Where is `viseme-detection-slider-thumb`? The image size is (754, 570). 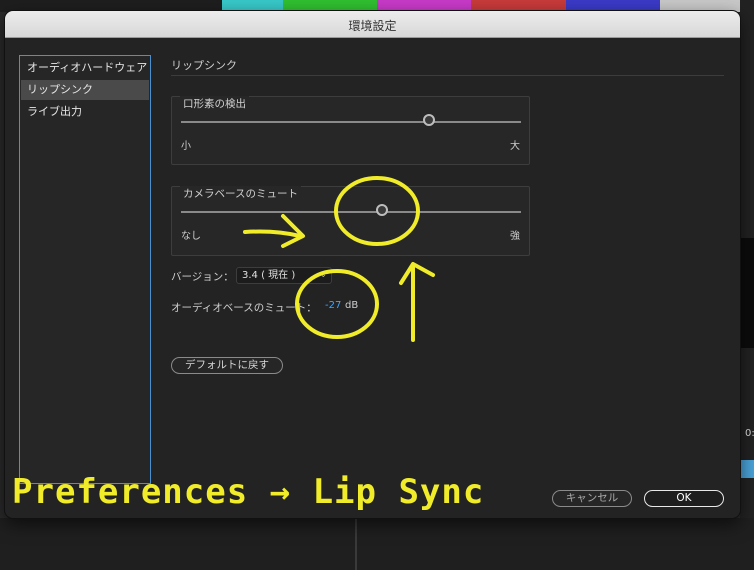 viseme-detection-slider-thumb is located at coordinates (429, 120).